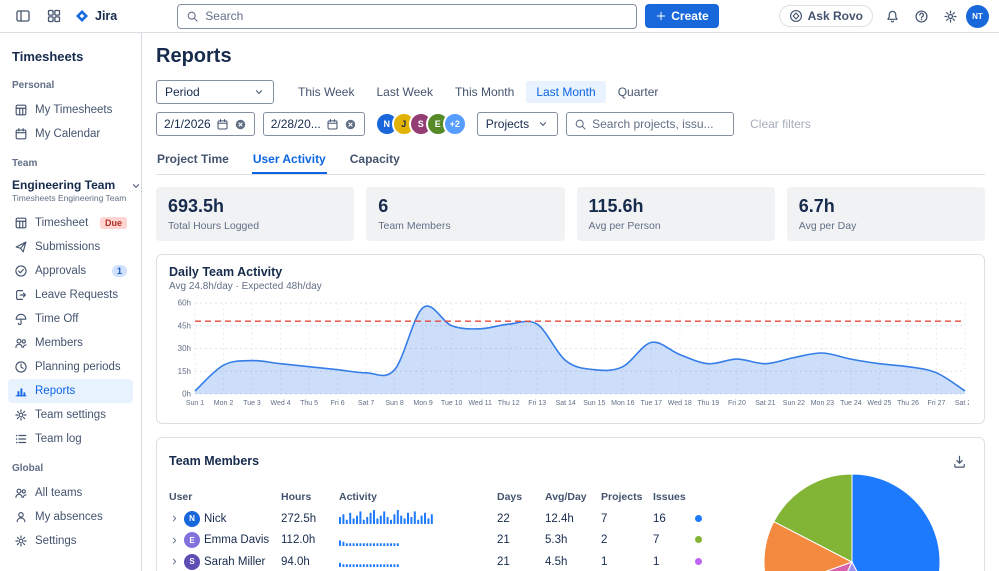 The width and height of the screenshot is (999, 571). What do you see at coordinates (638, 92) in the screenshot?
I see `range-chip-quarter: Quarter` at bounding box center [638, 92].